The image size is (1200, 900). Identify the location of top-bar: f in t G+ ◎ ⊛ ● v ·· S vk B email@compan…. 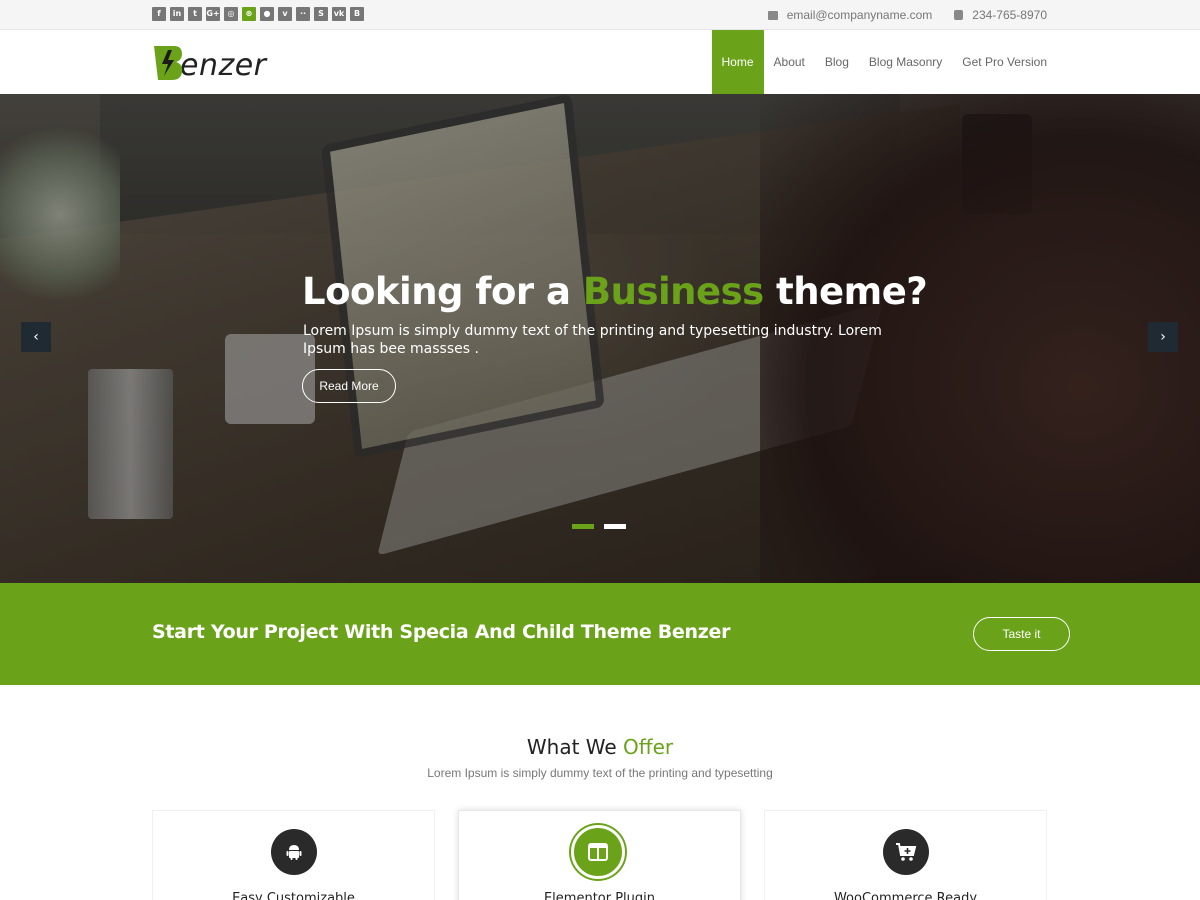
(600, 15).